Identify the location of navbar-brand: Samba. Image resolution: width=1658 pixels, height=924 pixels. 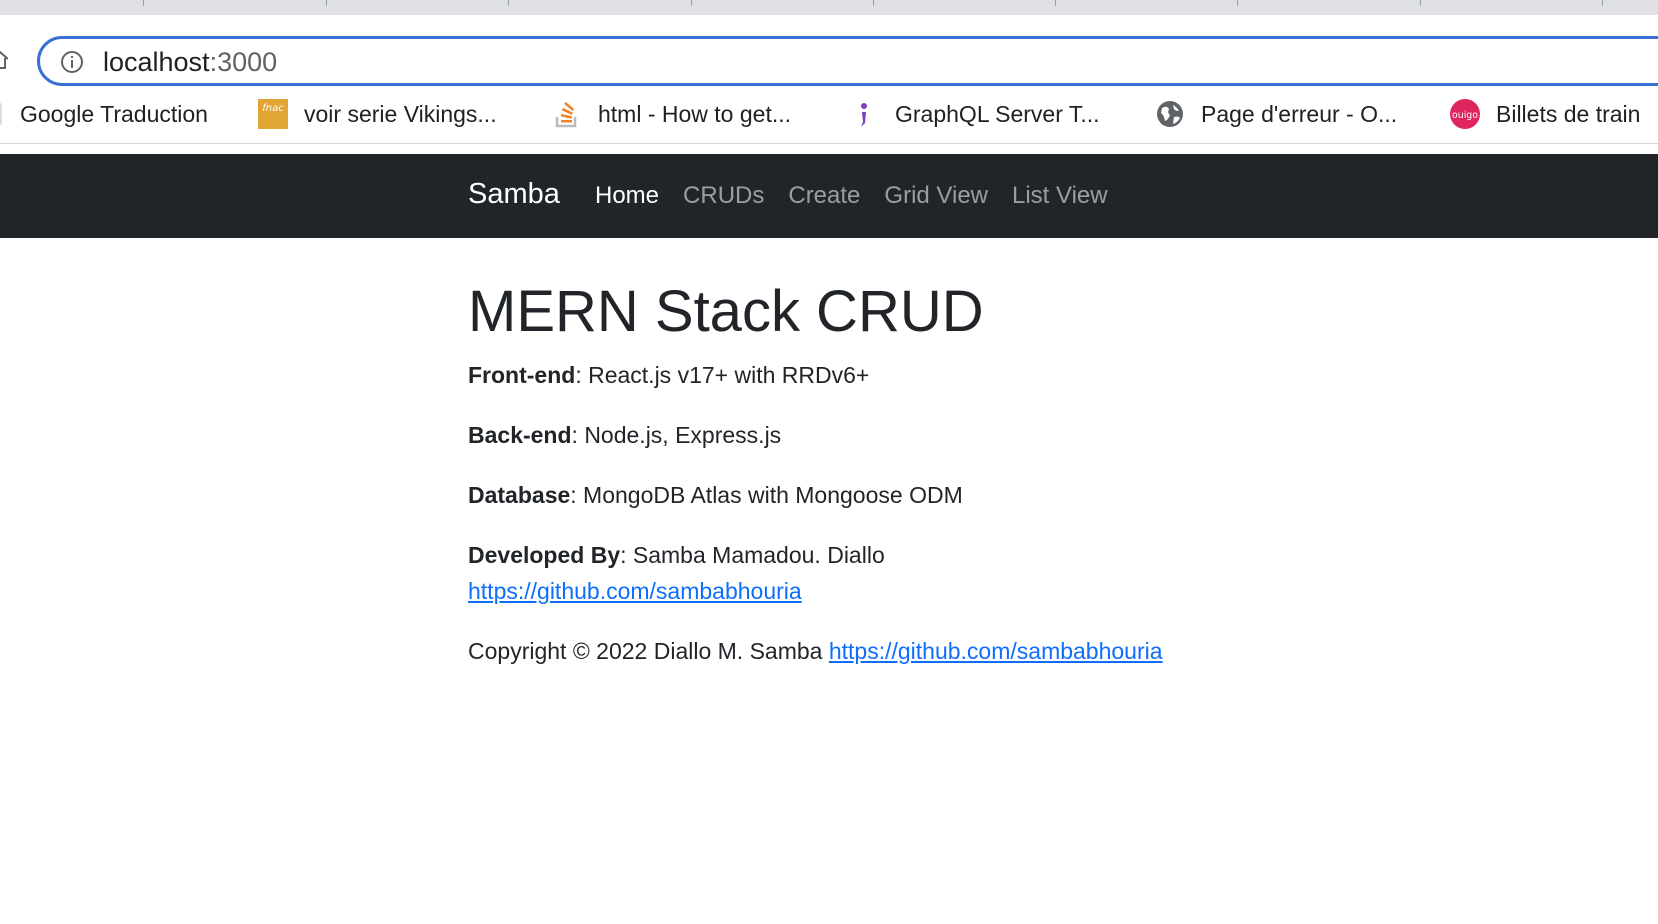
(514, 194).